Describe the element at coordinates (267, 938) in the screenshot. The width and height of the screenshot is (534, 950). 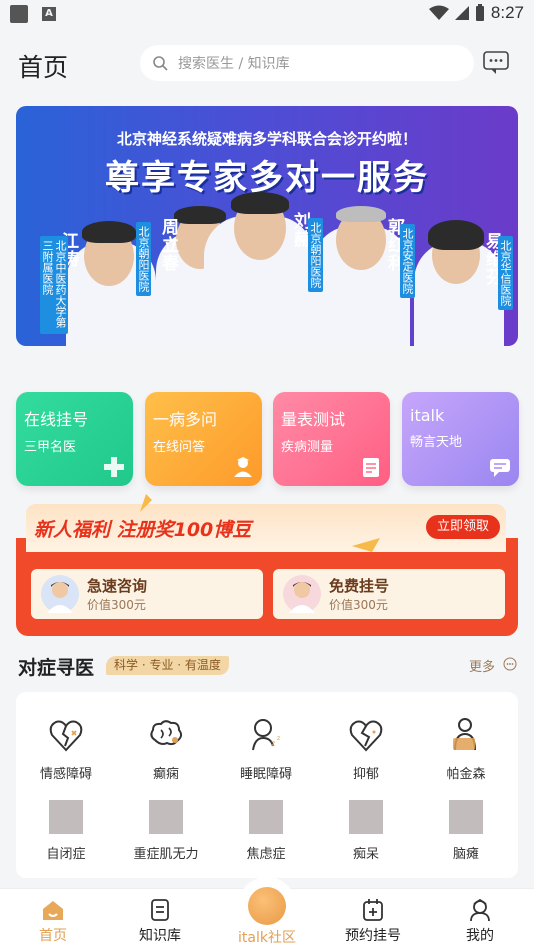
I see `tab-label: italk社区` at that location.